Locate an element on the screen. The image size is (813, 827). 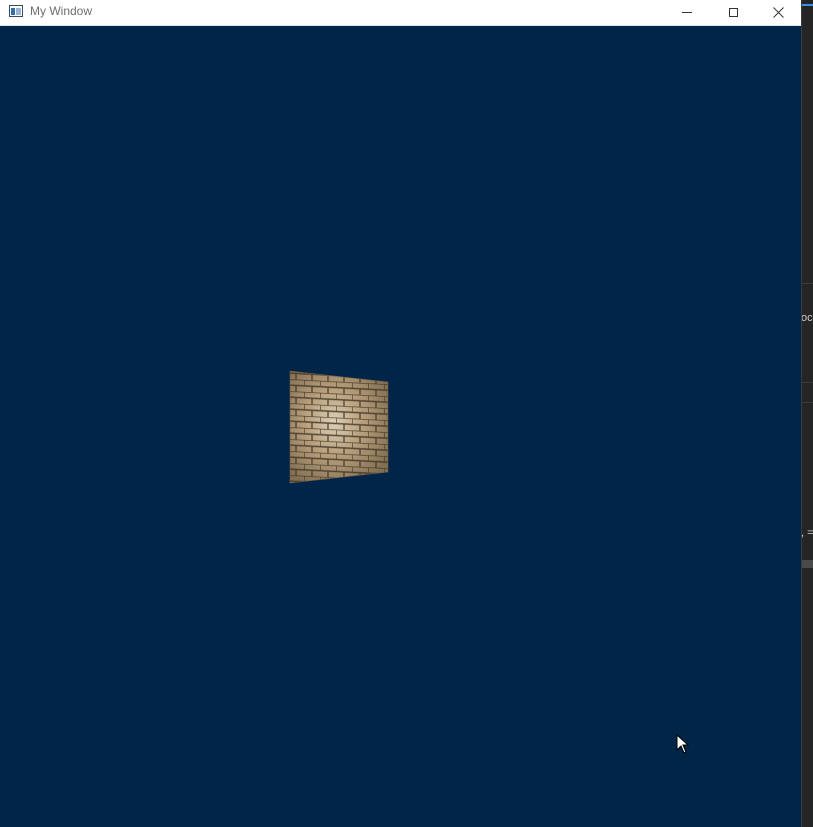
minimize-icon is located at coordinates (687, 12).